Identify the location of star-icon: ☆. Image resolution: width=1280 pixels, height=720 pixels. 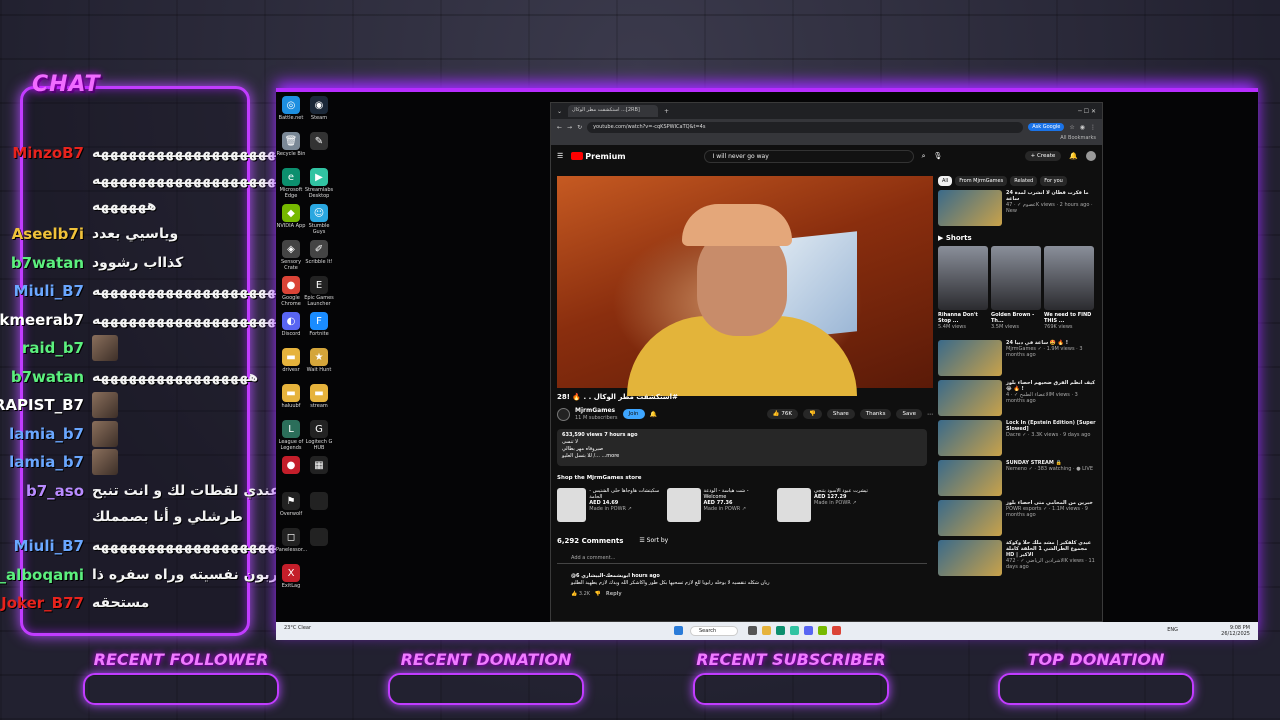
(1071, 127).